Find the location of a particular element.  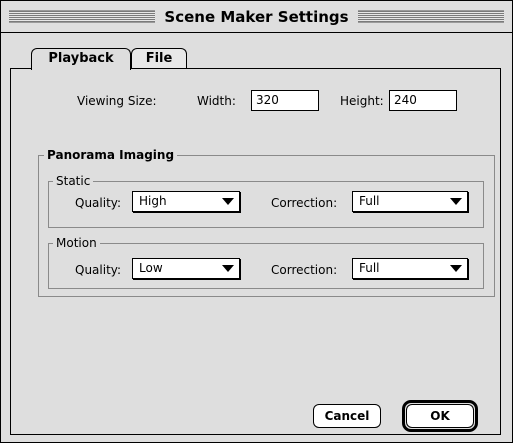

tab-file: File is located at coordinates (159, 58).